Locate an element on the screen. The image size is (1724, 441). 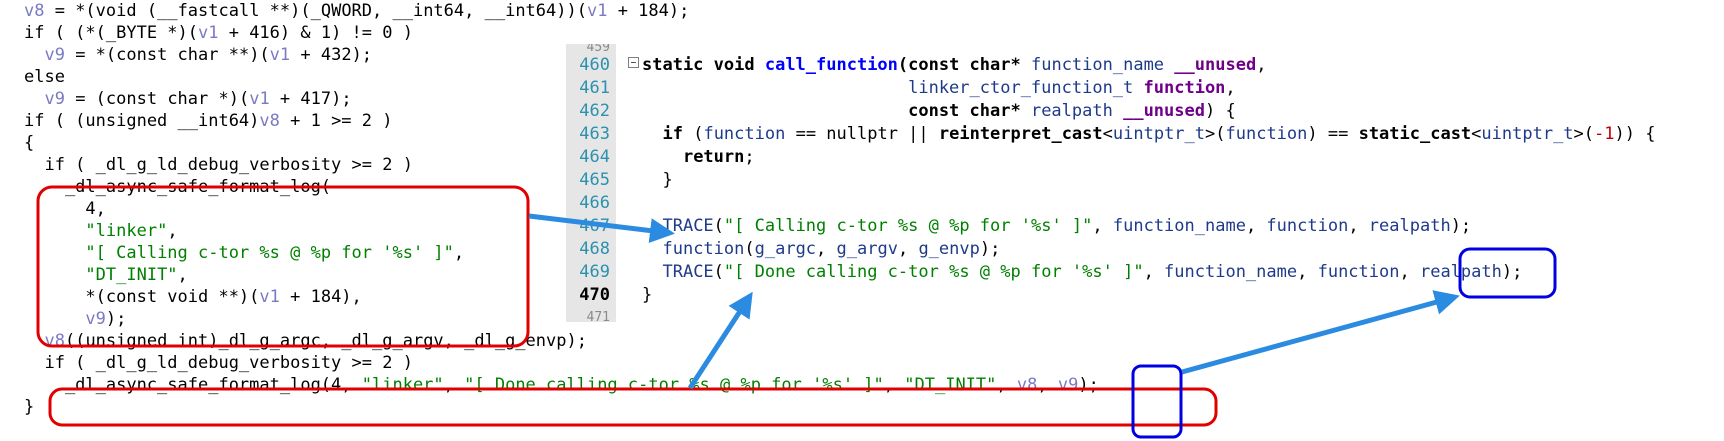
line-number: 468 is located at coordinates (594, 249).